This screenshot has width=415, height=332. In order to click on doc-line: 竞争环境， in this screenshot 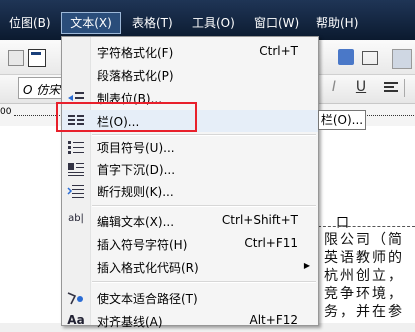, I will do `click(364, 294)`.